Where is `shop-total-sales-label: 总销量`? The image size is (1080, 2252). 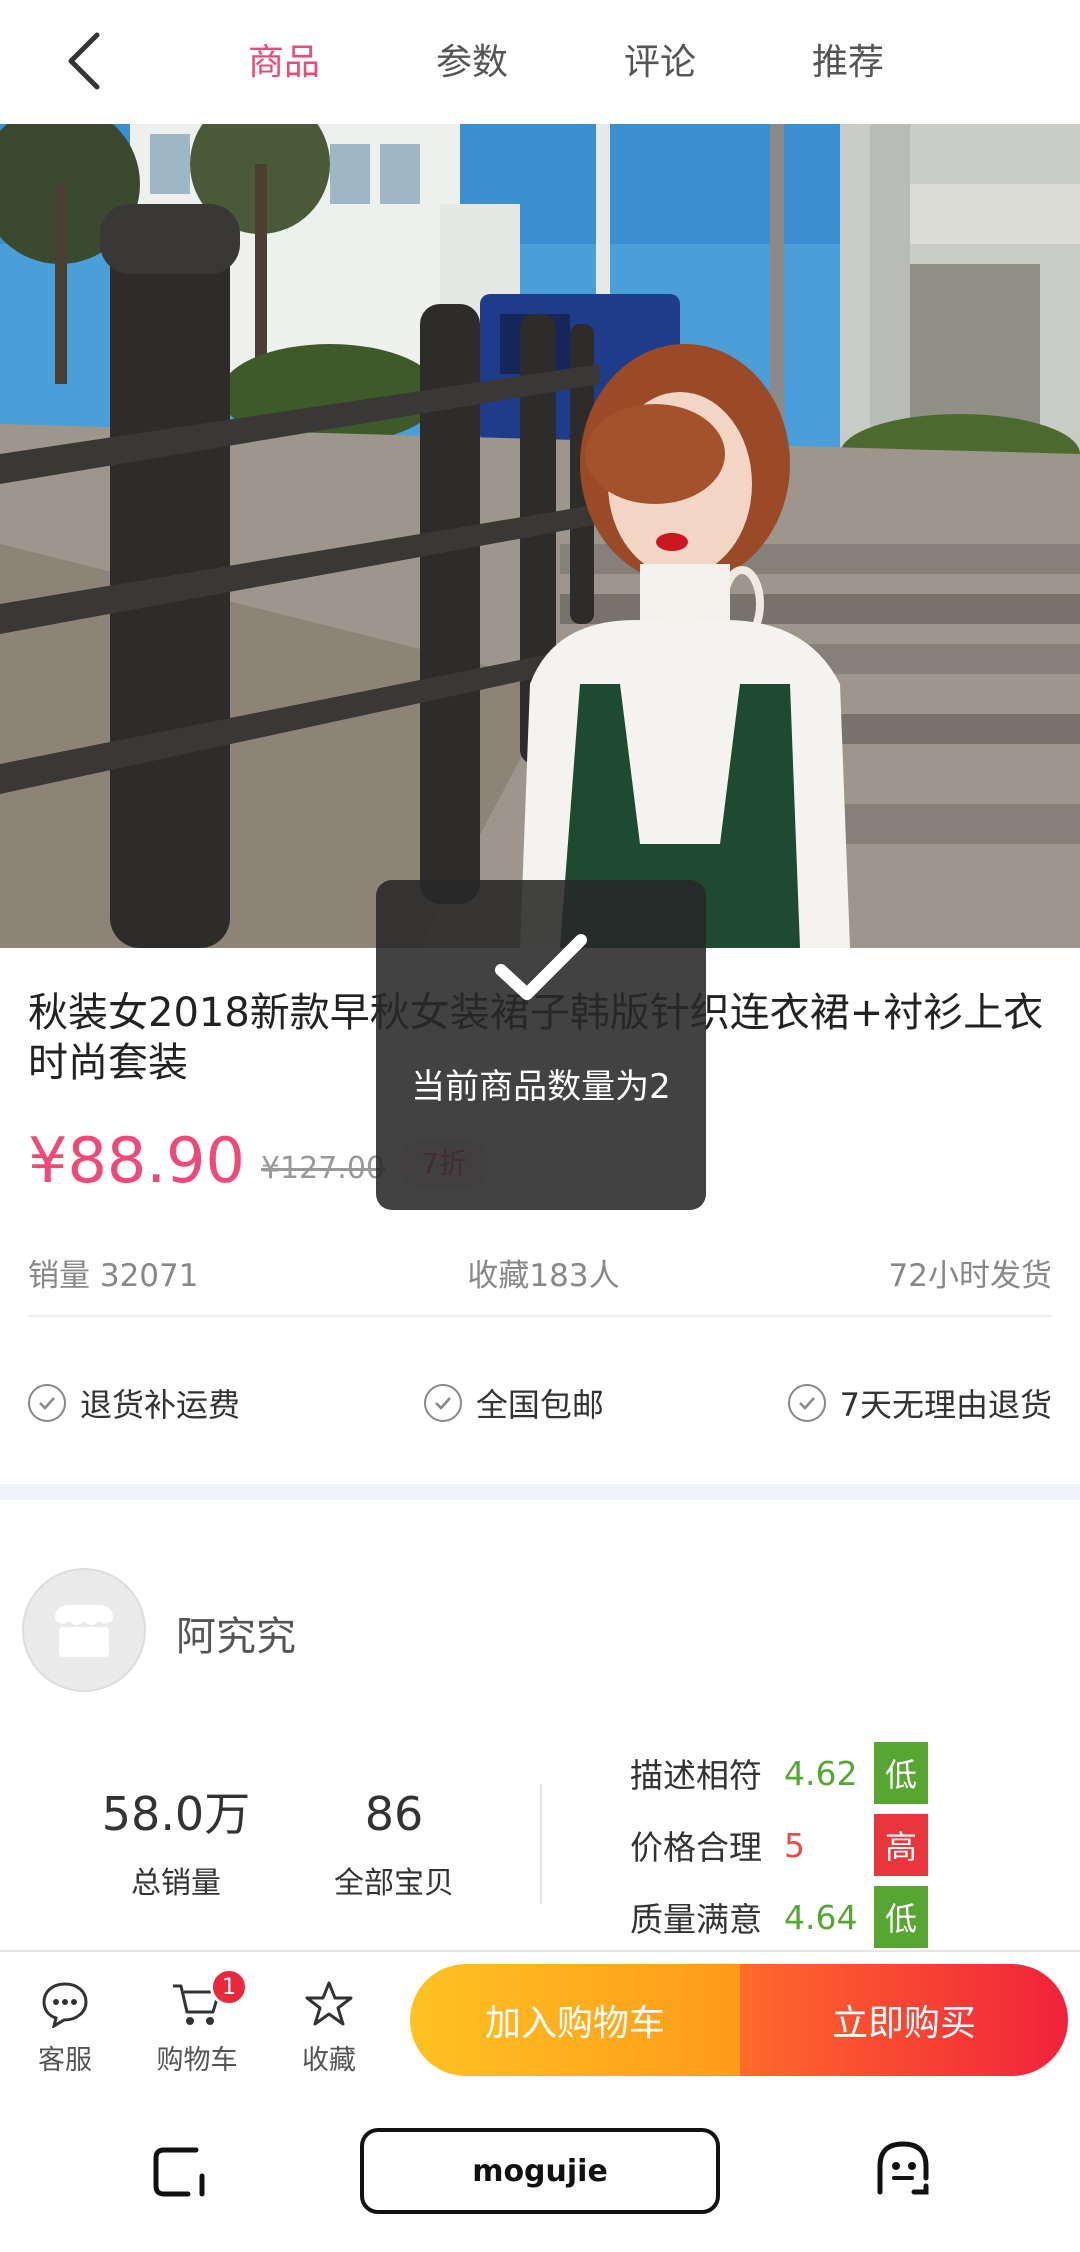
shop-total-sales-label: 总销量 is located at coordinates (176, 1883).